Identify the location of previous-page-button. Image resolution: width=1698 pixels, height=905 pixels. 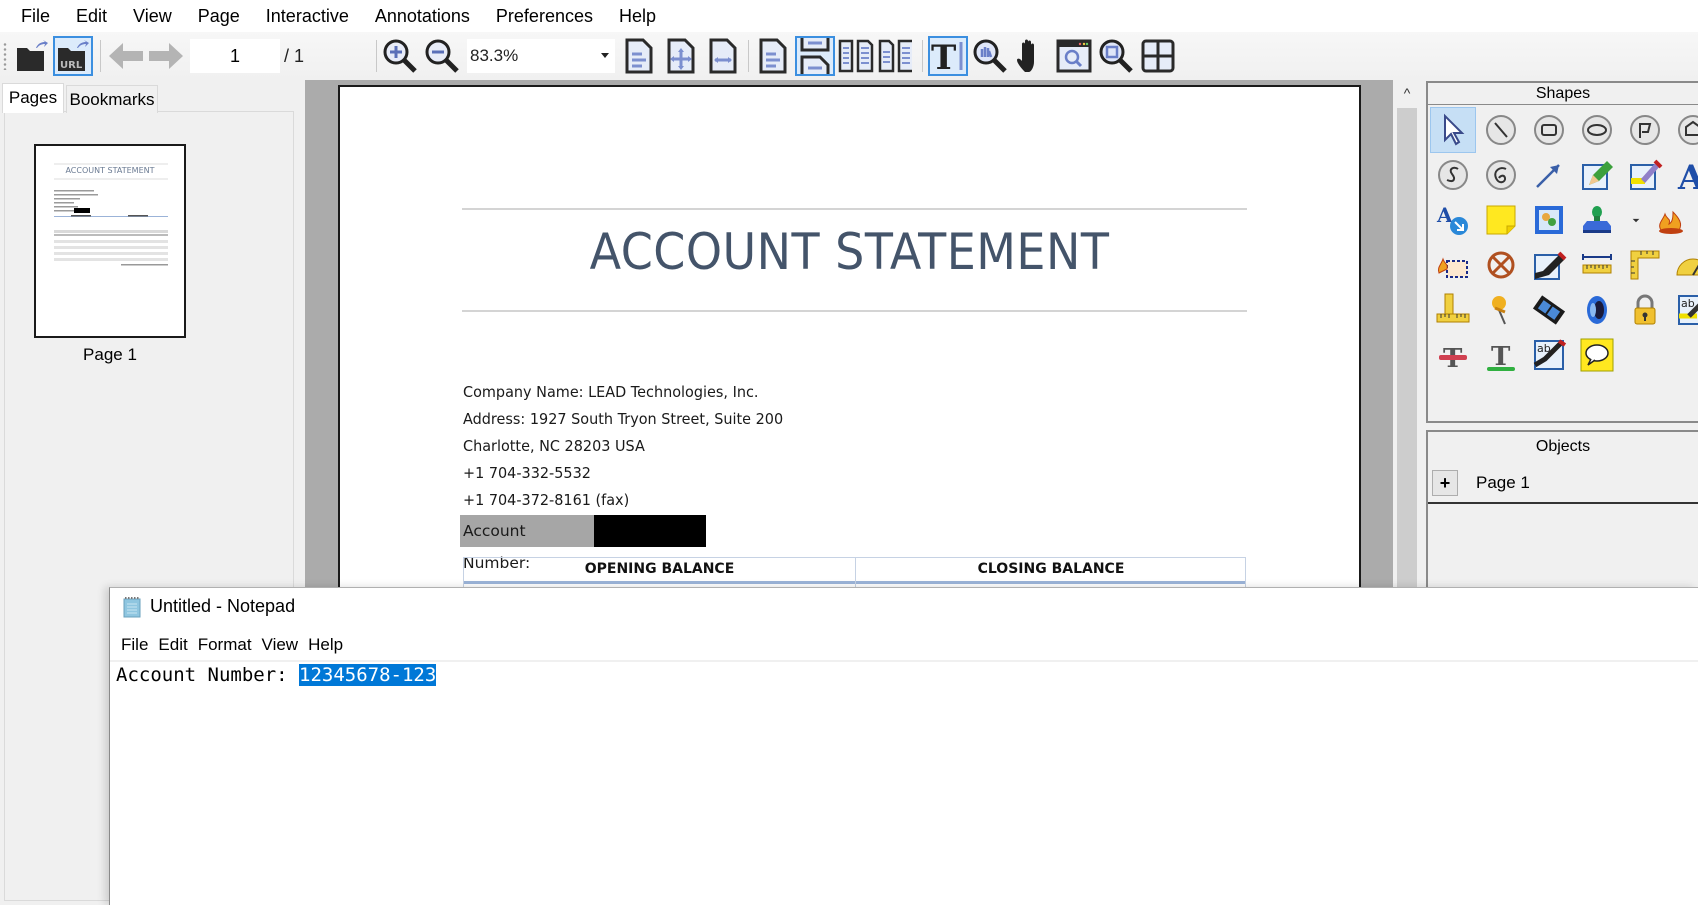
(126, 56).